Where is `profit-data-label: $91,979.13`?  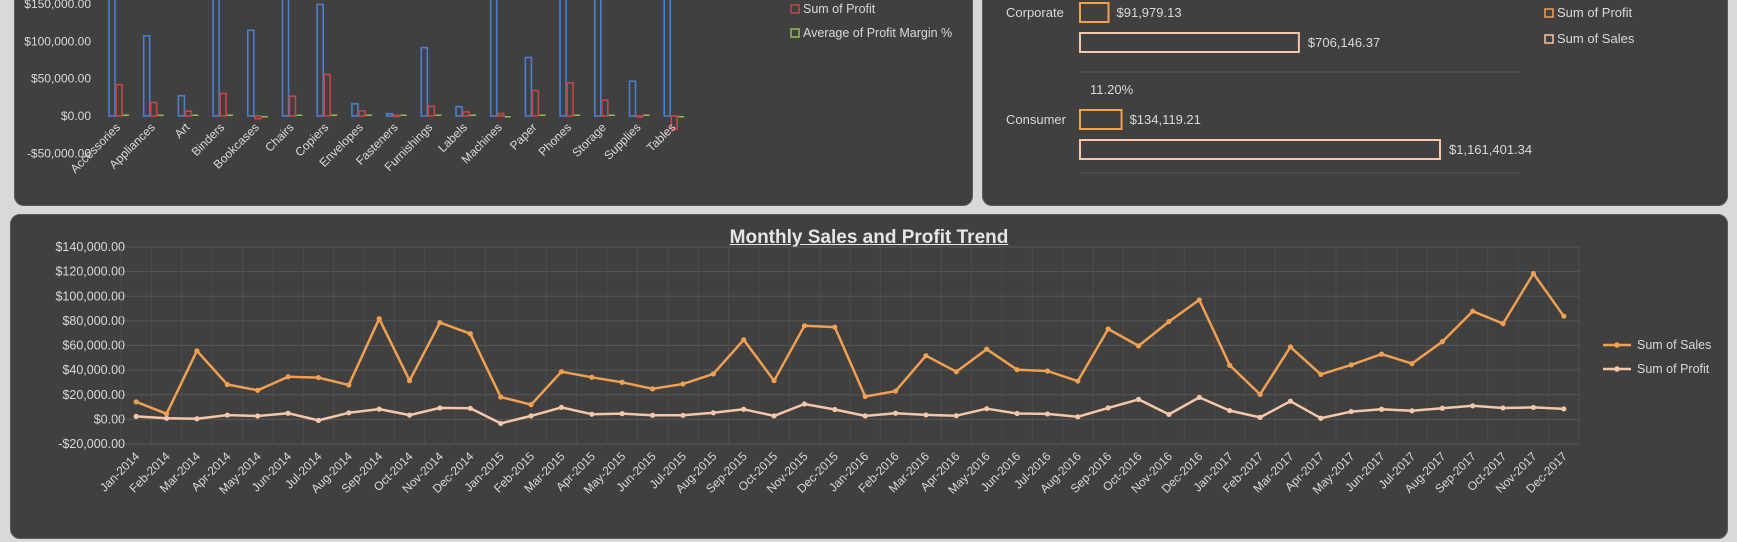
profit-data-label: $91,979.13 is located at coordinates (1149, 12).